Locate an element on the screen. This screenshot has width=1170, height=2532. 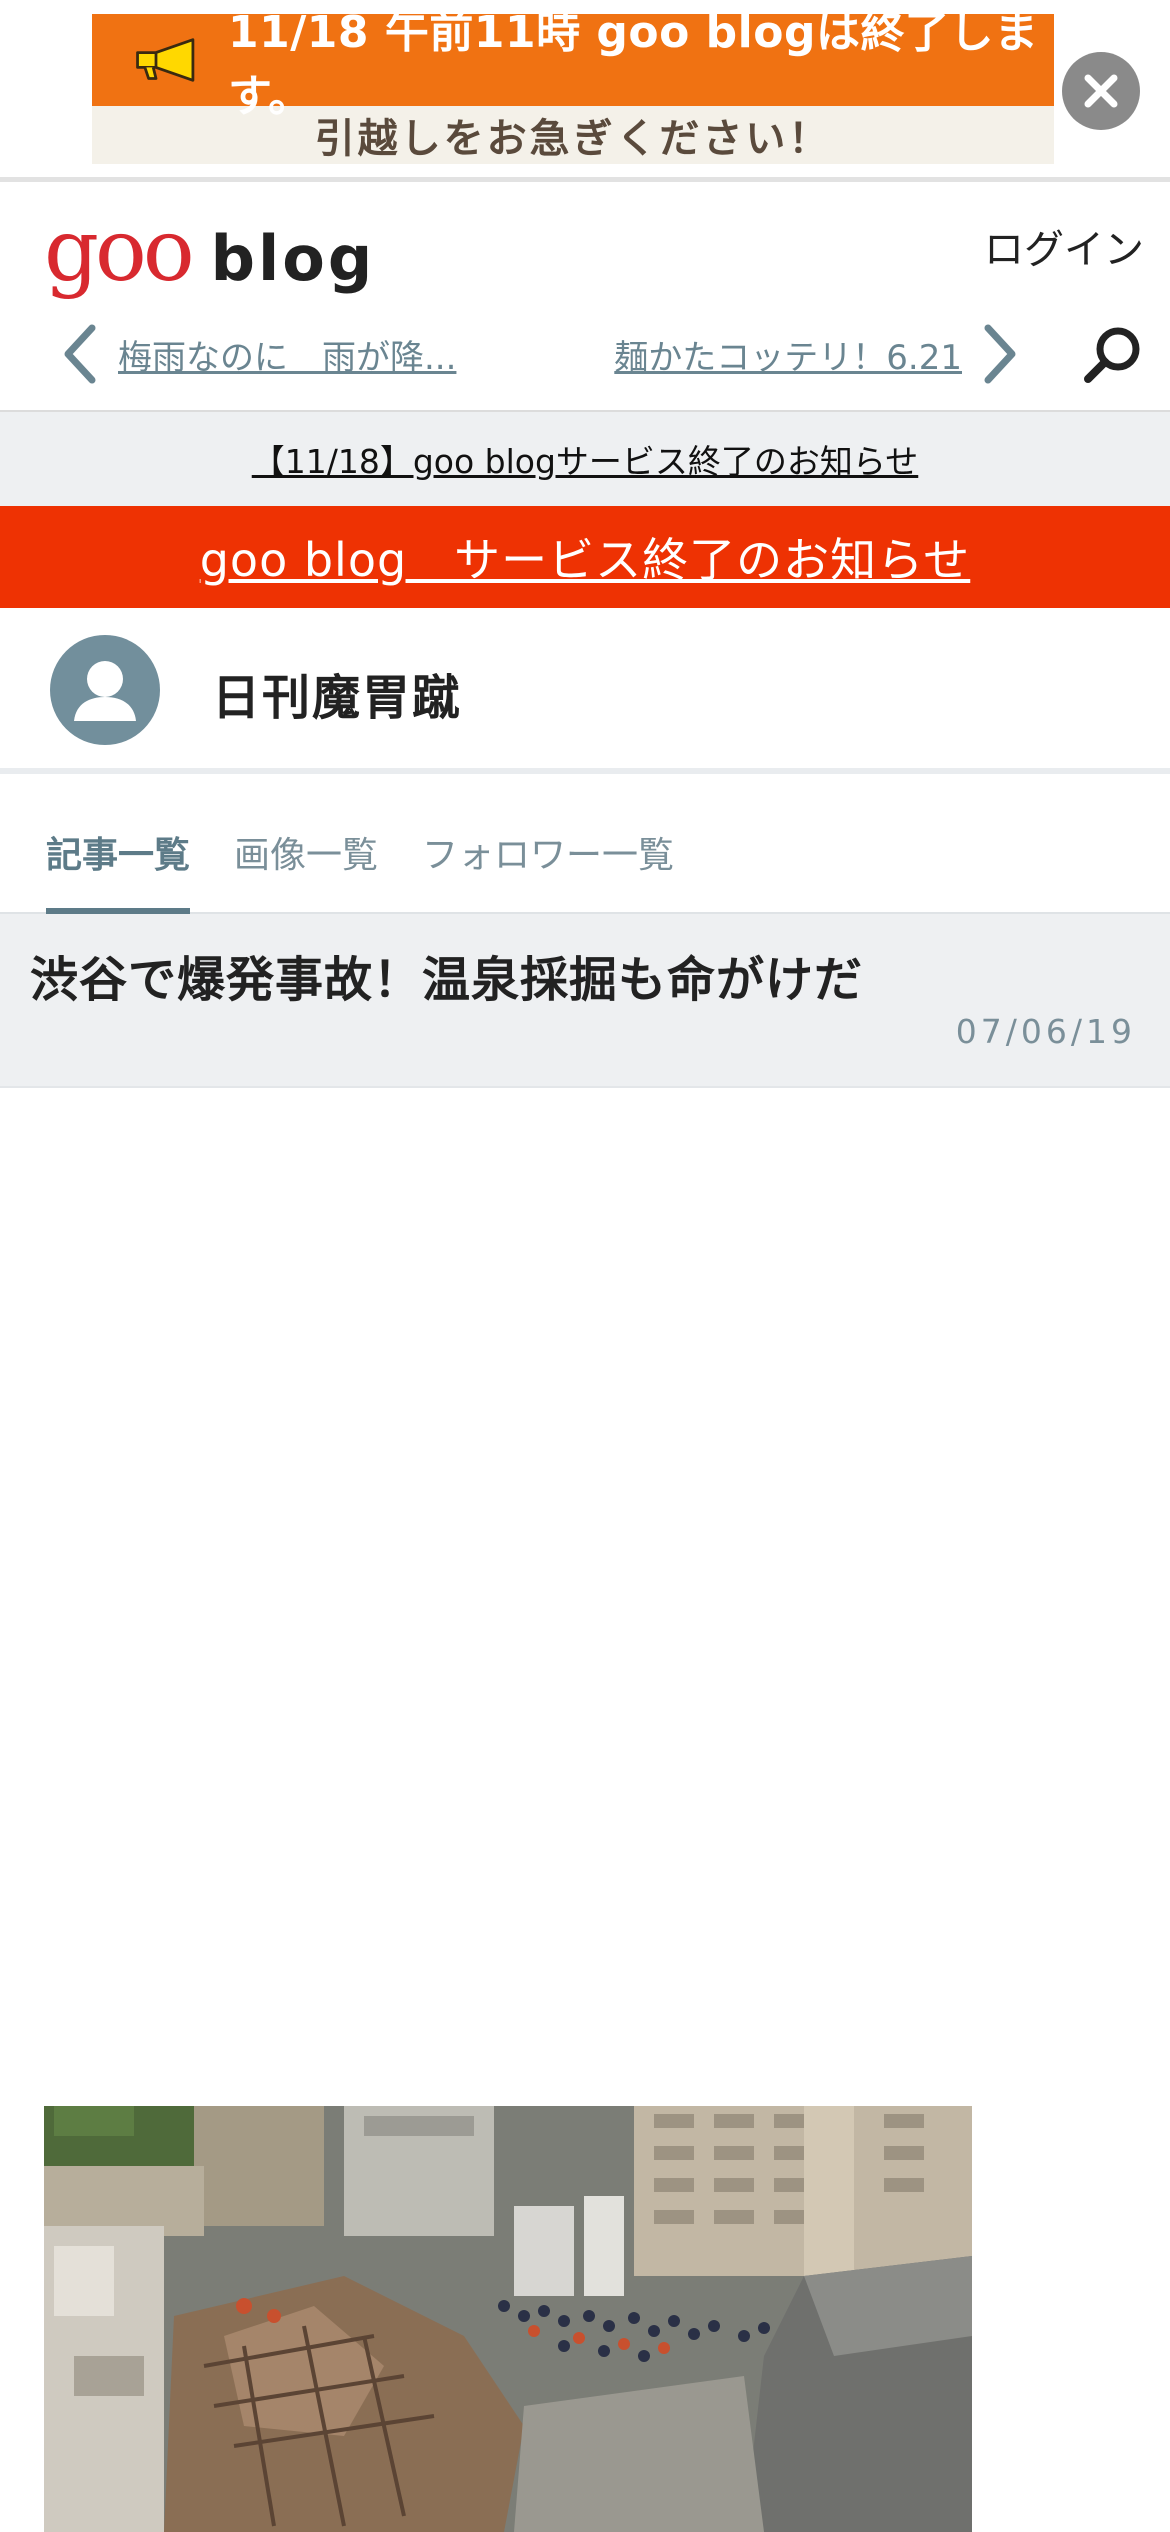
tab-images: 画像一覧 is located at coordinates (306, 870).